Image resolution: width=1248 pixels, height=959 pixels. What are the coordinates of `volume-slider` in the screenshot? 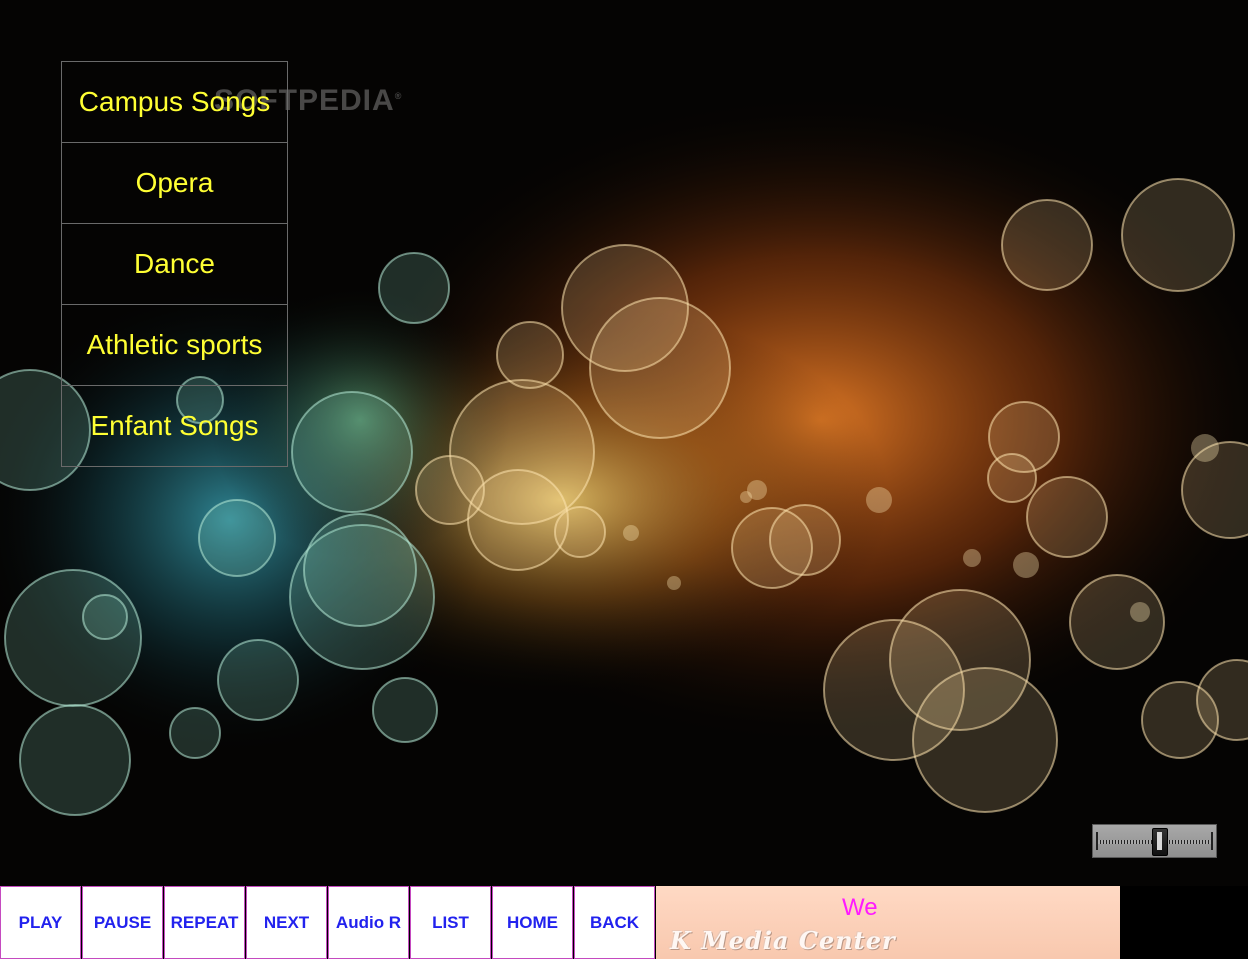 It's located at (1154, 841).